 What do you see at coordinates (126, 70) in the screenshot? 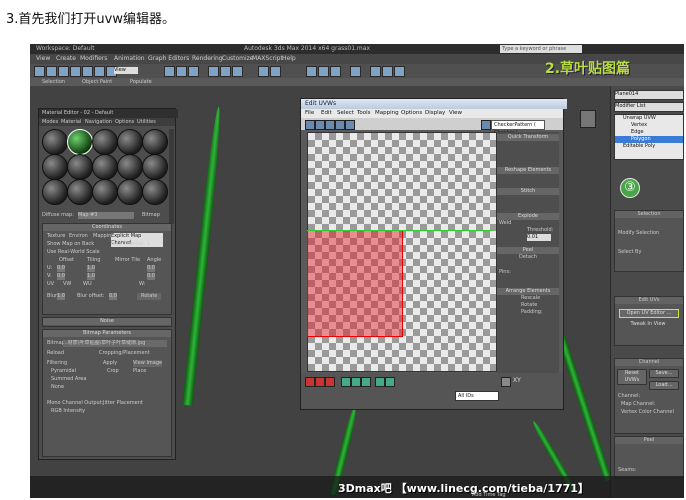
I see `view-dropdown: View` at bounding box center [126, 70].